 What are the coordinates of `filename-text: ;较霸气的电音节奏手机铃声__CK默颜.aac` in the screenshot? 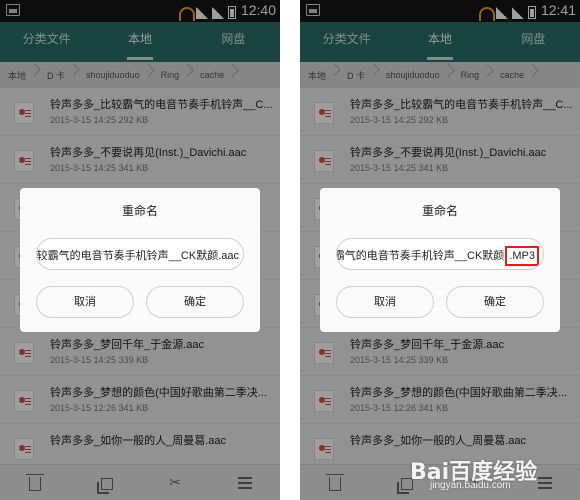 It's located at (137, 256).